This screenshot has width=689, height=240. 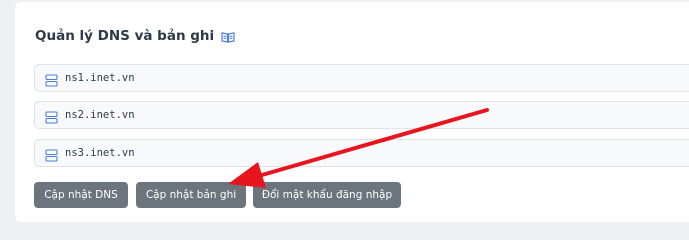 I want to click on nameserver-field-3: ns3.inet.vn, so click(x=361, y=153).